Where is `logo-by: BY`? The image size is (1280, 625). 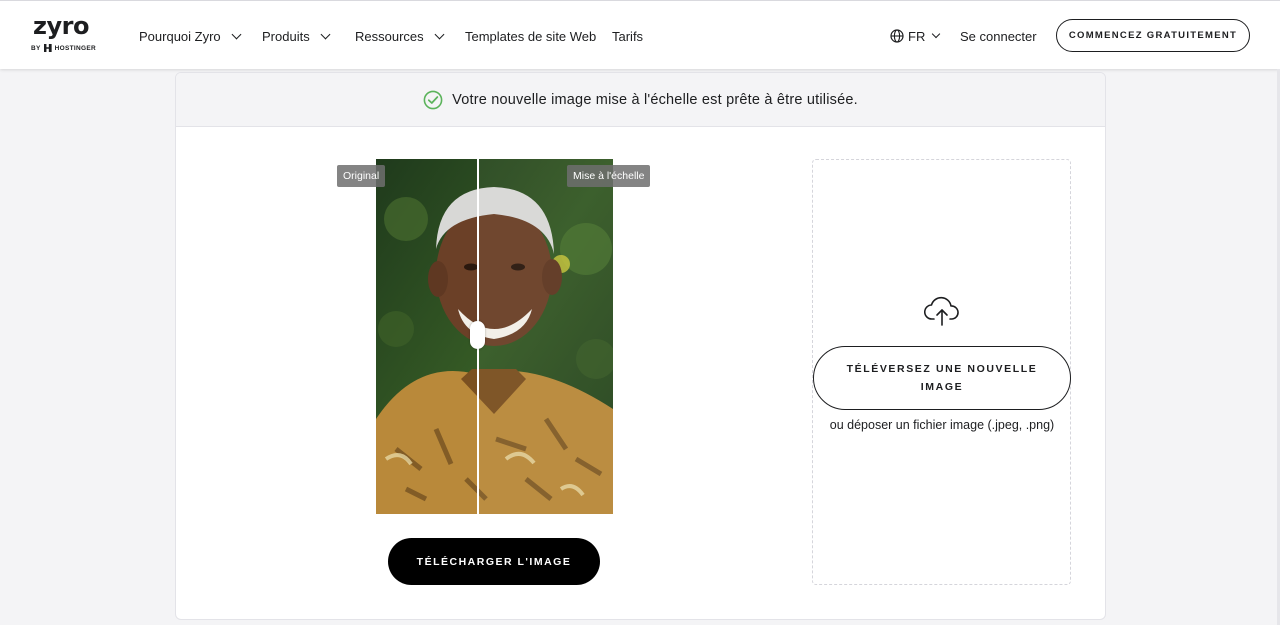 logo-by: BY is located at coordinates (36, 48).